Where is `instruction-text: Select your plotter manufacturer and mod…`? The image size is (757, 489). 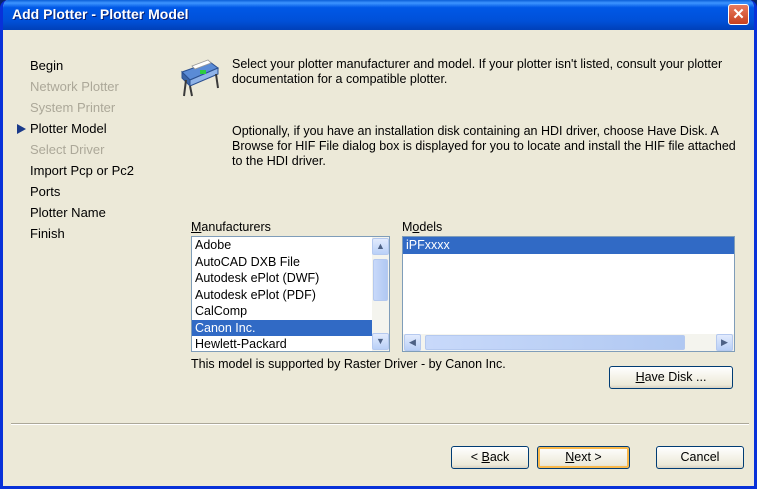 instruction-text: Select your plotter manufacturer and mod… is located at coordinates (477, 71).